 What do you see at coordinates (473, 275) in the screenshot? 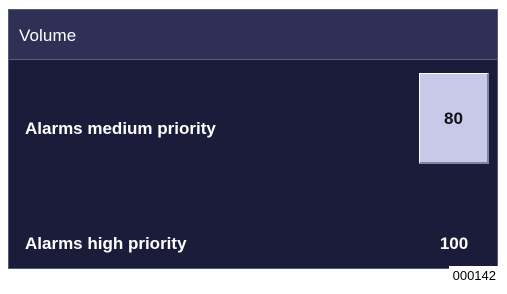
I see `figure-id-label: 000142` at bounding box center [473, 275].